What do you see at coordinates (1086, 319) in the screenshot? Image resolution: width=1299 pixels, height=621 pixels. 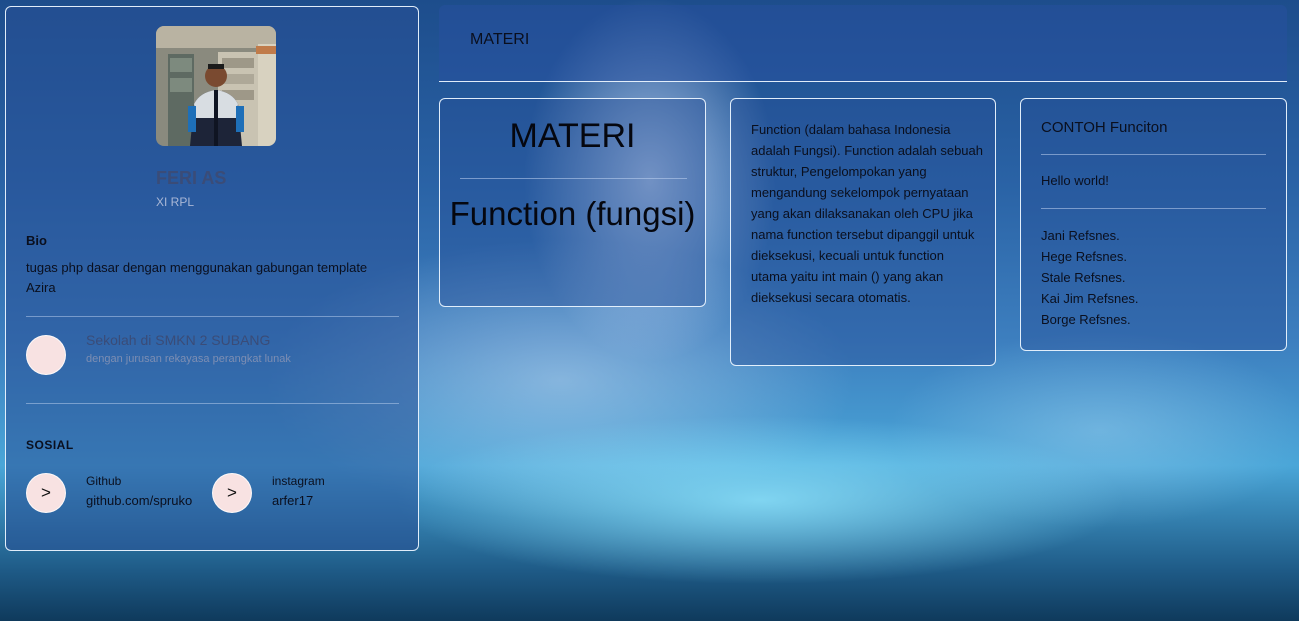 I see `list-item: Borge Refsnes.` at bounding box center [1086, 319].